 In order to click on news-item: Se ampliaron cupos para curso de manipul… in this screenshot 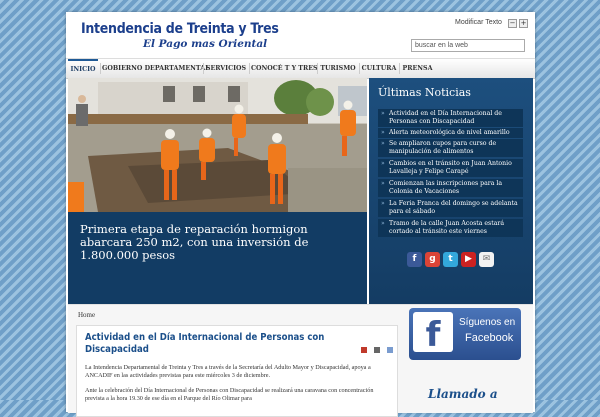, I will do `click(450, 148)`.